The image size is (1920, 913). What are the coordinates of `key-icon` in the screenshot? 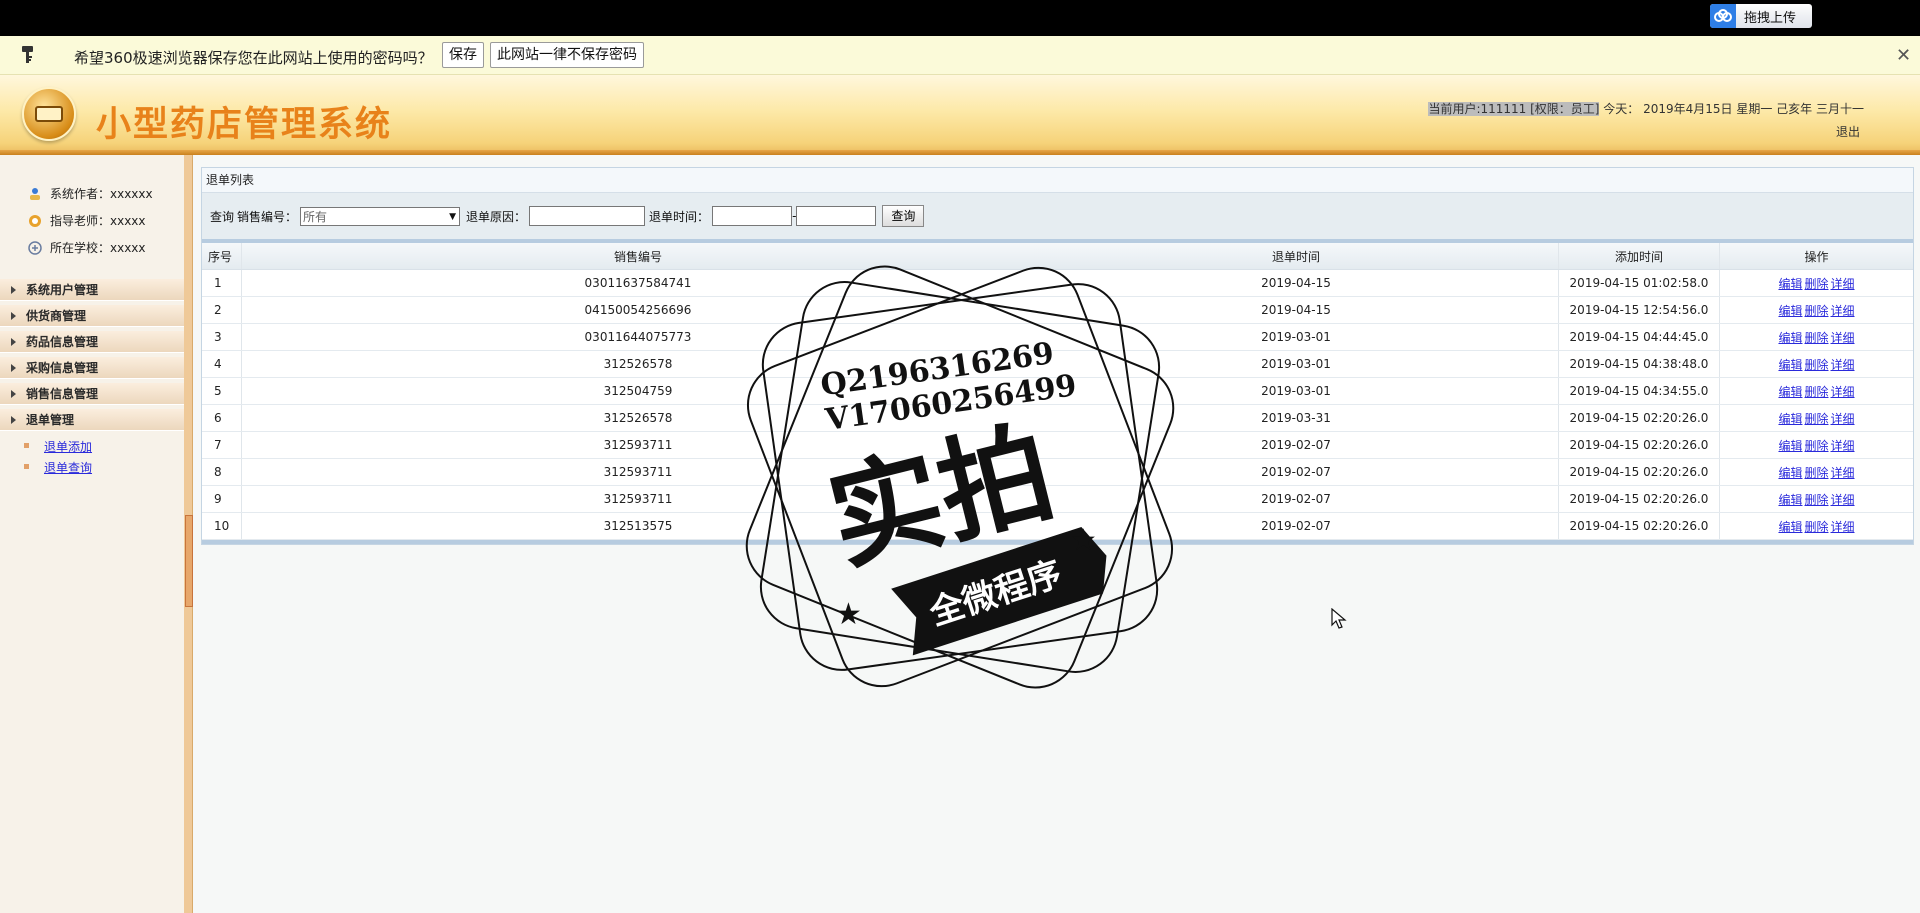 It's located at (28, 56).